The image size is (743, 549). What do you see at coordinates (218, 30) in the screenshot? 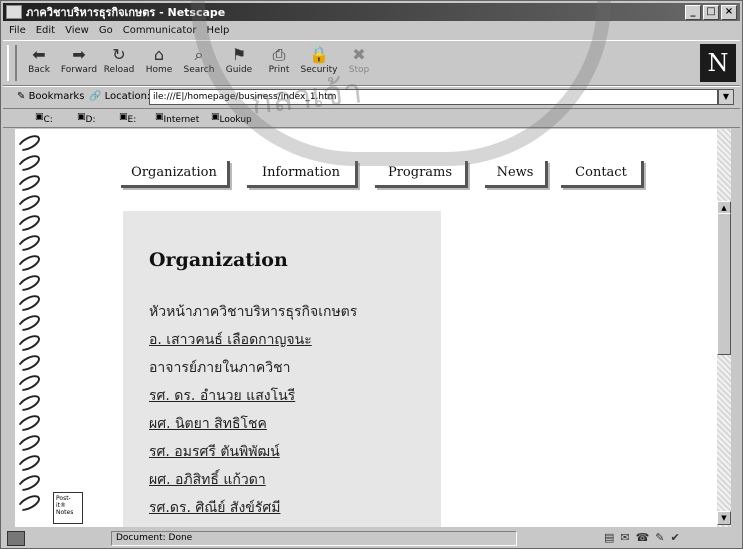
I see `menu-help: Help` at bounding box center [218, 30].